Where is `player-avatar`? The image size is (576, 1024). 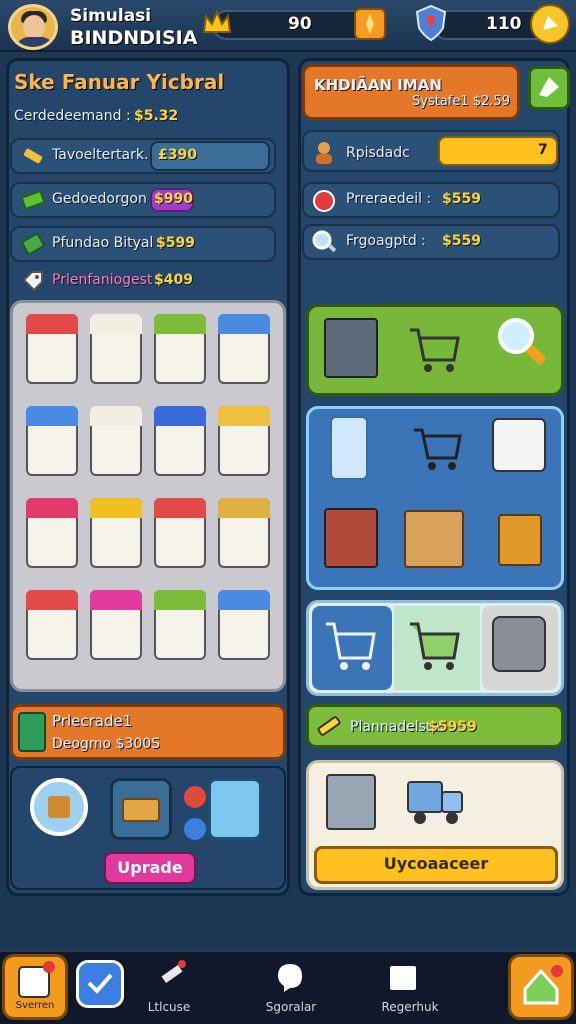
player-avatar is located at coordinates (33, 27).